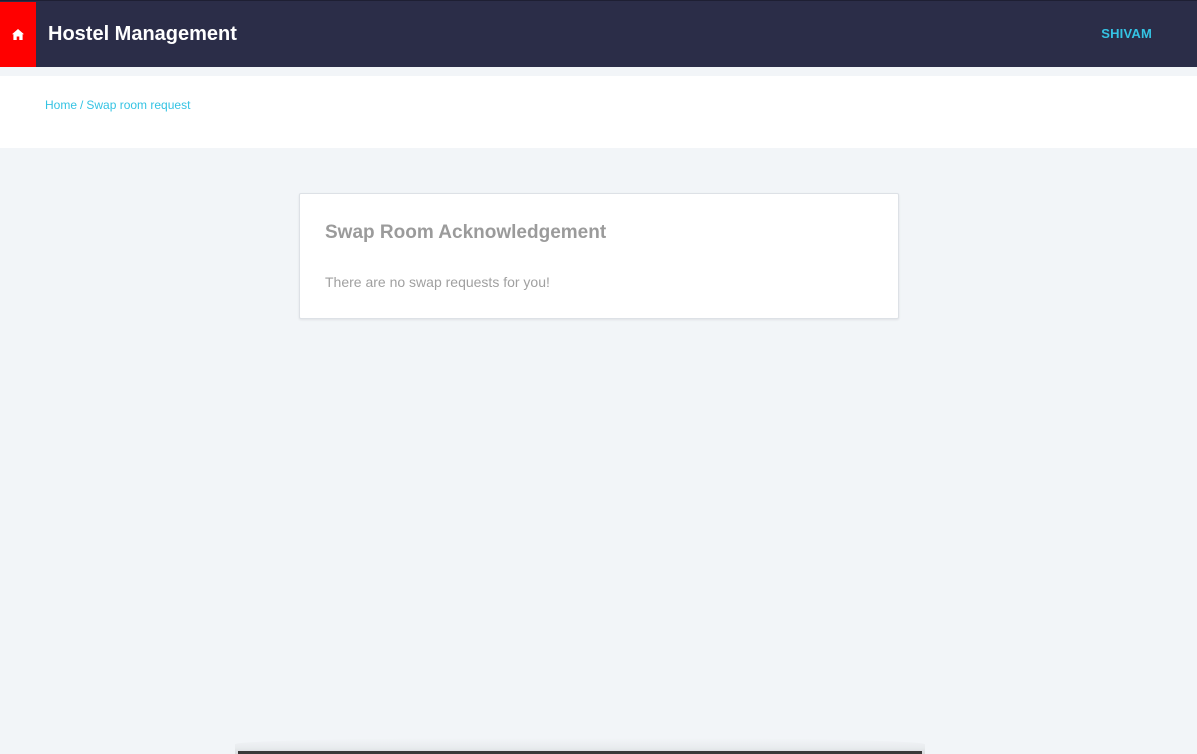 Image resolution: width=1197 pixels, height=754 pixels. I want to click on home-button, so click(18, 34).